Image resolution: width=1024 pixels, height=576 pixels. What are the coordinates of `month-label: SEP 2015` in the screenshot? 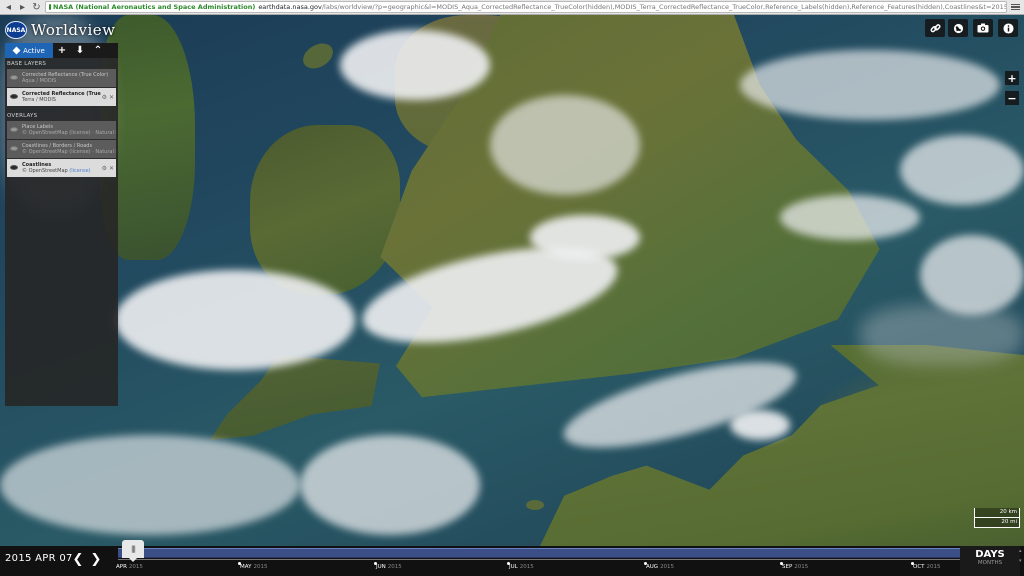 It's located at (795, 567).